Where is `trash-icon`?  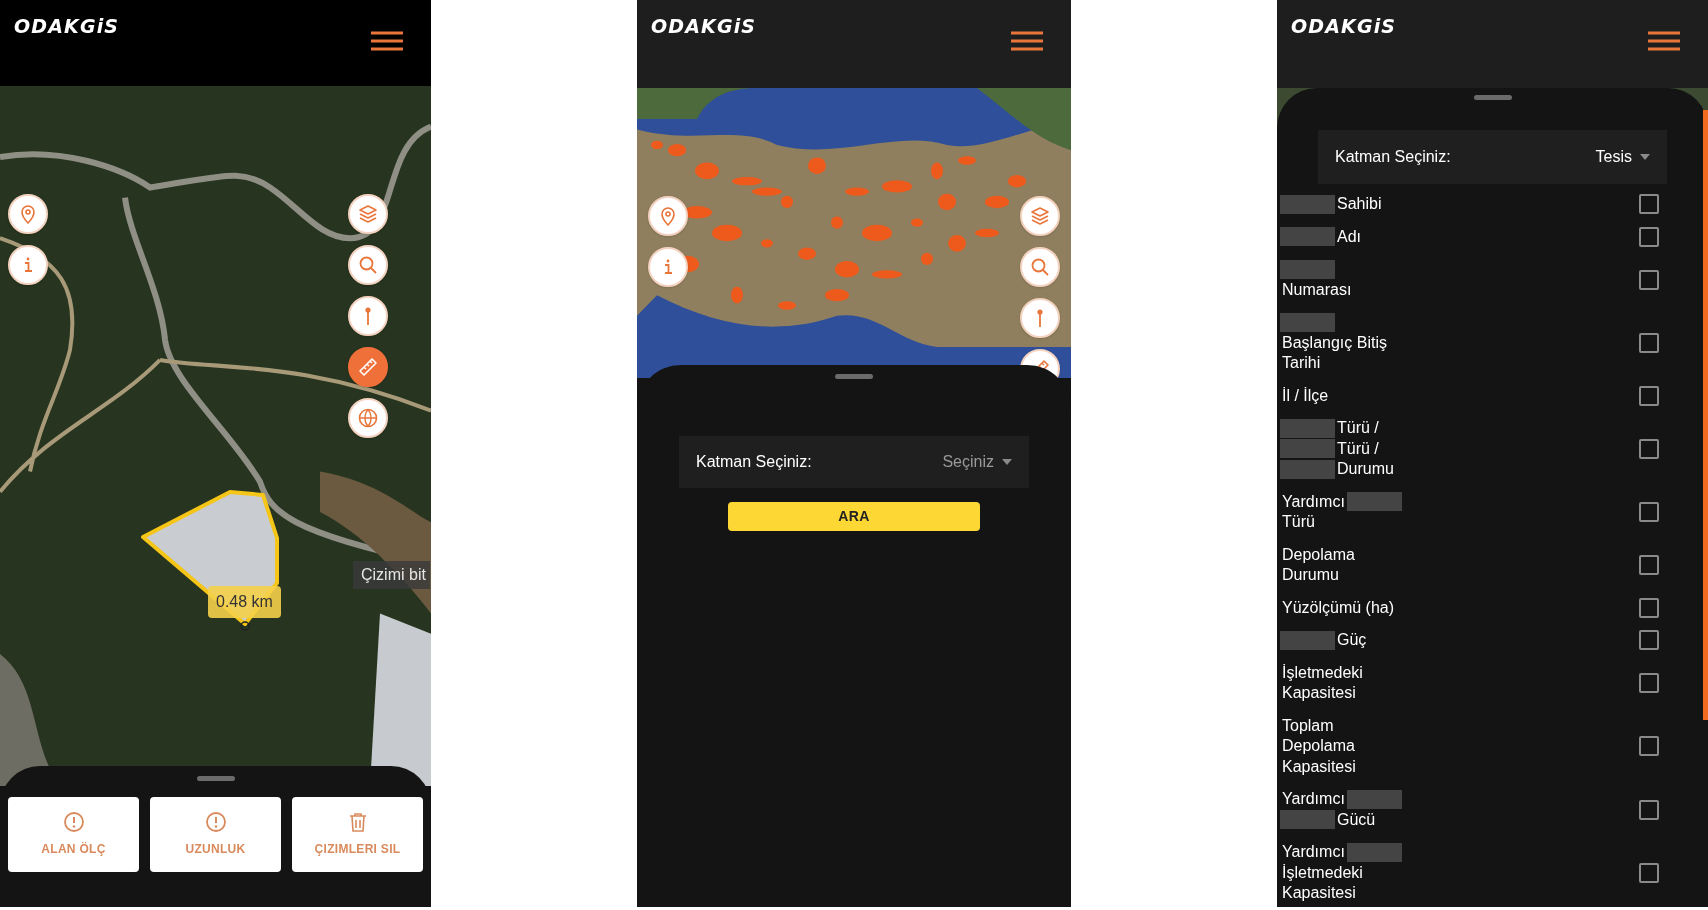
trash-icon is located at coordinates (357, 821).